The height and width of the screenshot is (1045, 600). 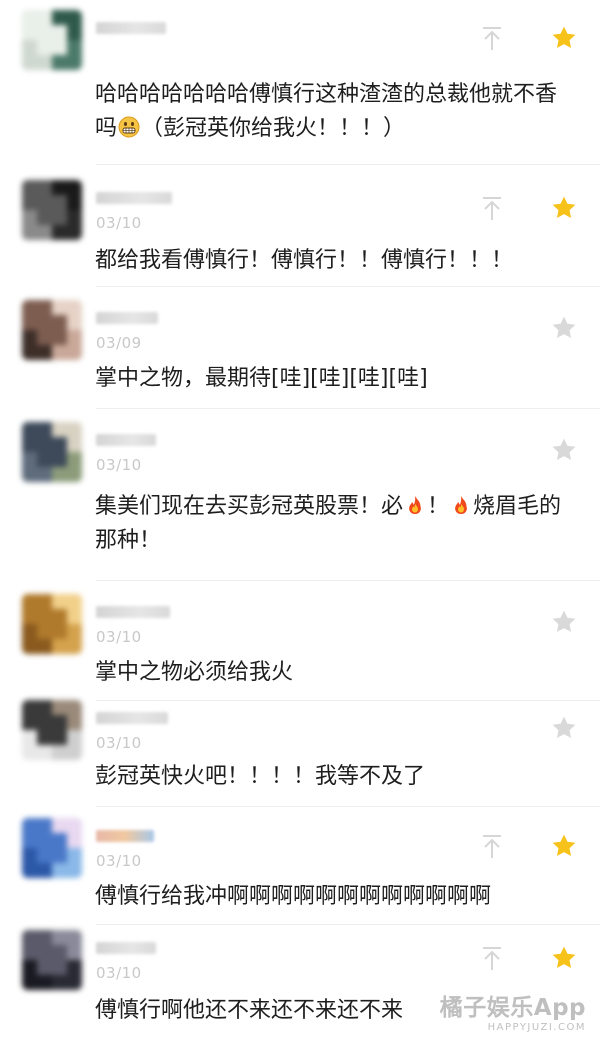 What do you see at coordinates (293, 896) in the screenshot?
I see `comment-text: 傅慎行给我冲啊啊啊啊啊啊啊啊啊啊啊啊` at bounding box center [293, 896].